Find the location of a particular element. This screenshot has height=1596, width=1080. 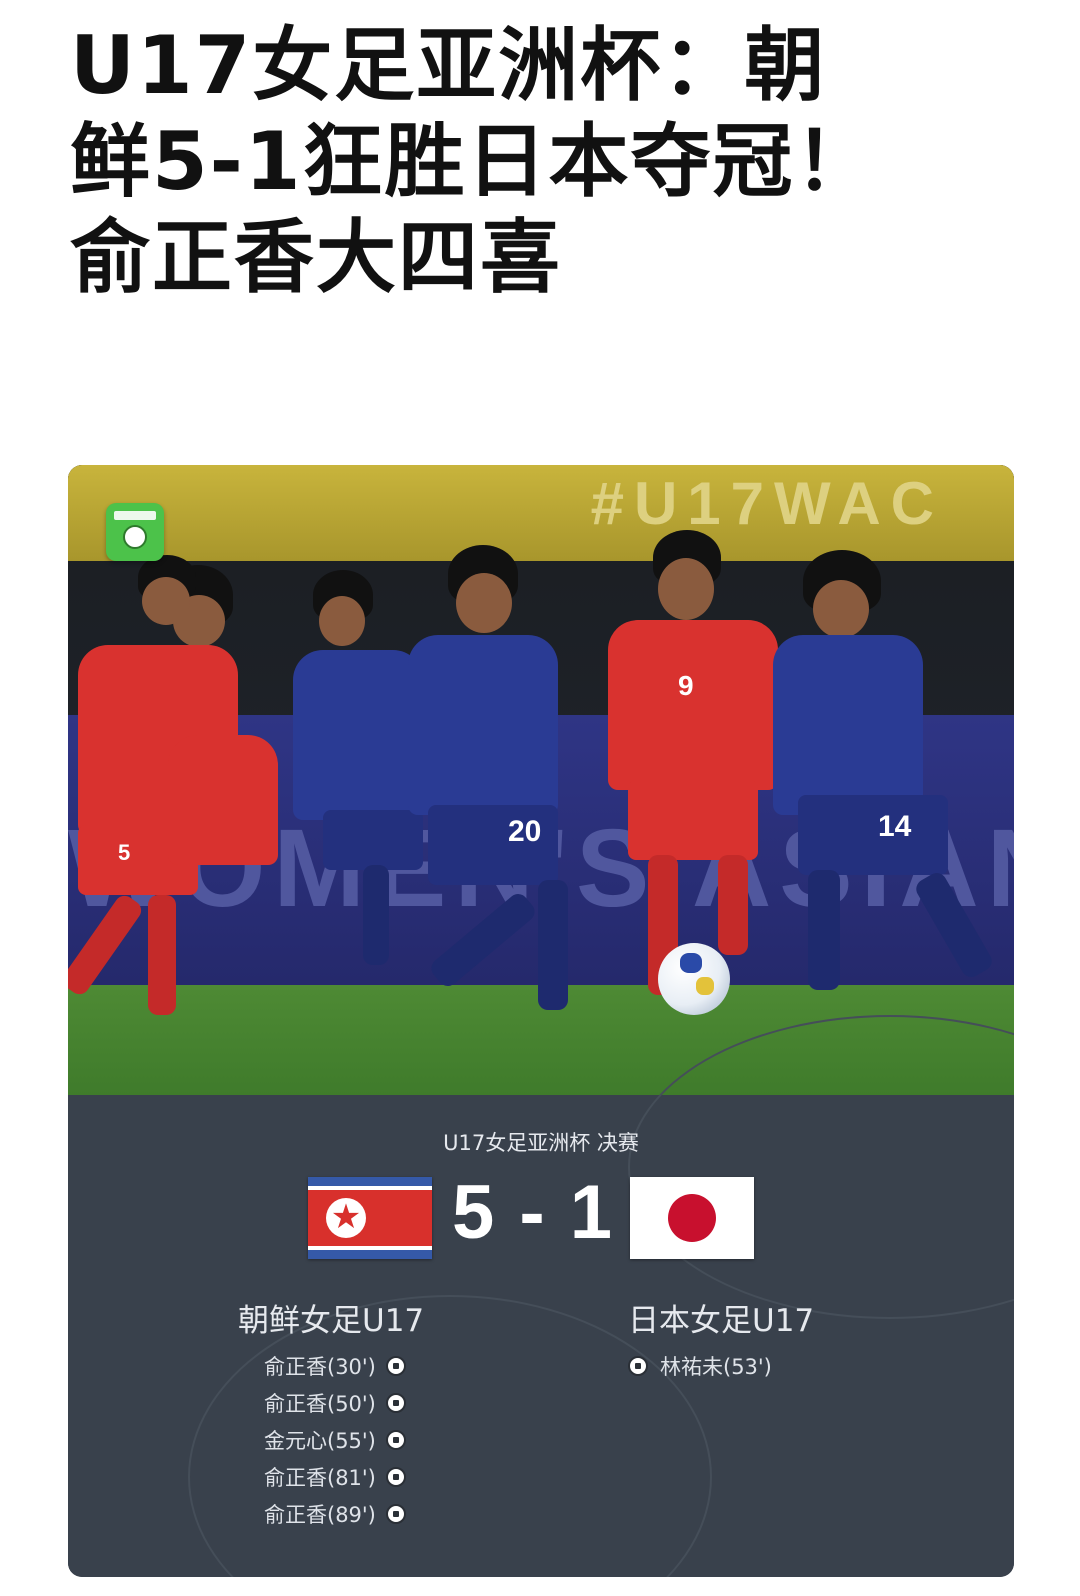

match-title: U17女足亚洲杯 决赛 is located at coordinates (541, 1143).